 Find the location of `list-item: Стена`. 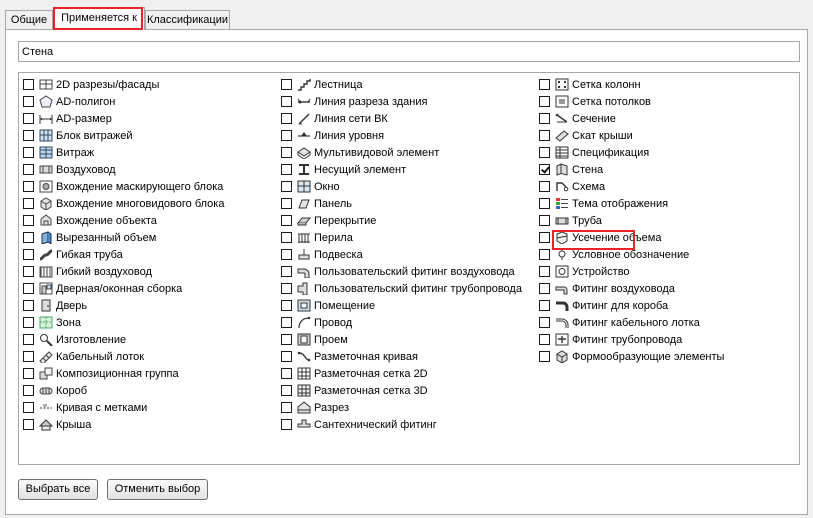

list-item: Стена is located at coordinates (631, 169).